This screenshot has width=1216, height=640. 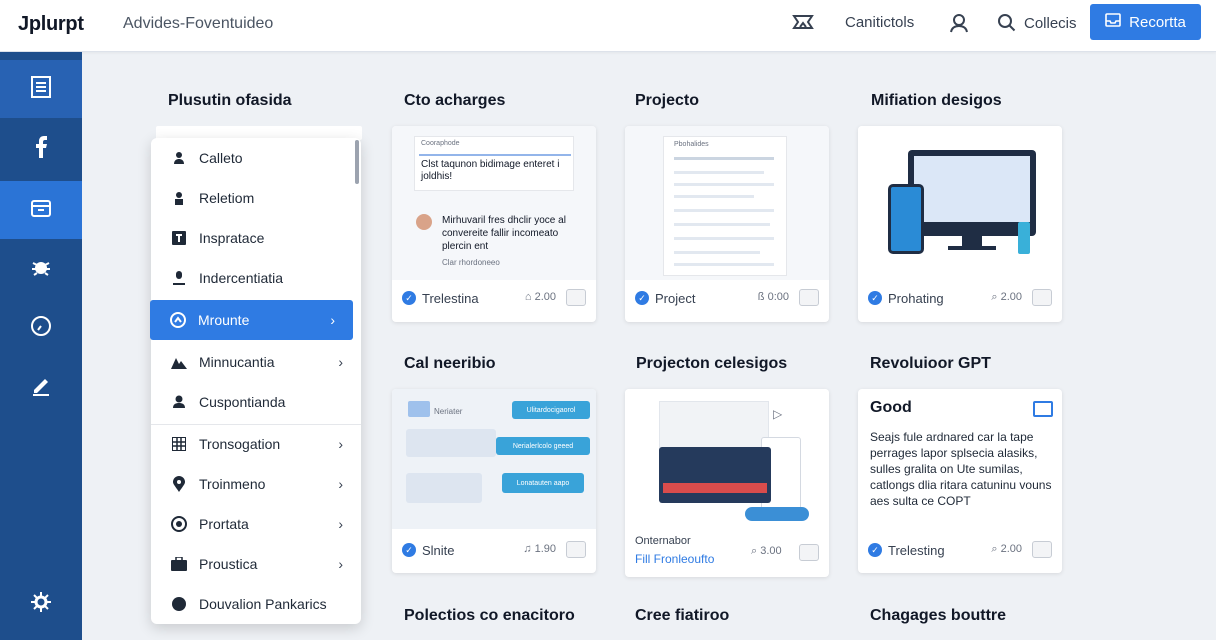 I want to click on card-design: ✓ Prohating ⌕ 2.00, so click(x=960, y=224).